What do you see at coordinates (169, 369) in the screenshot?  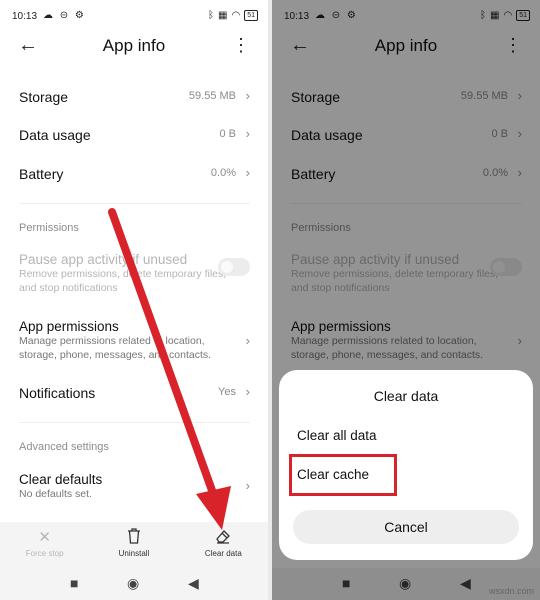 I see `annotation-arrow` at bounding box center [169, 369].